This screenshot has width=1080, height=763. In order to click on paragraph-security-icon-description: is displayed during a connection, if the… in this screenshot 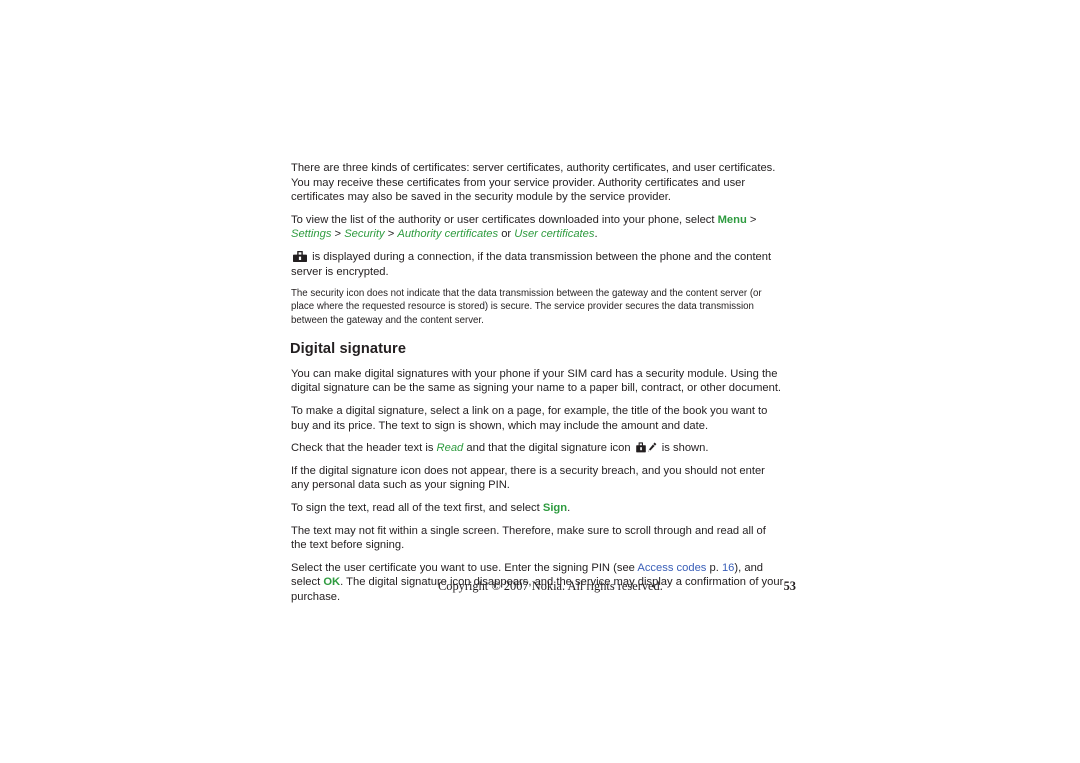, I will do `click(537, 264)`.